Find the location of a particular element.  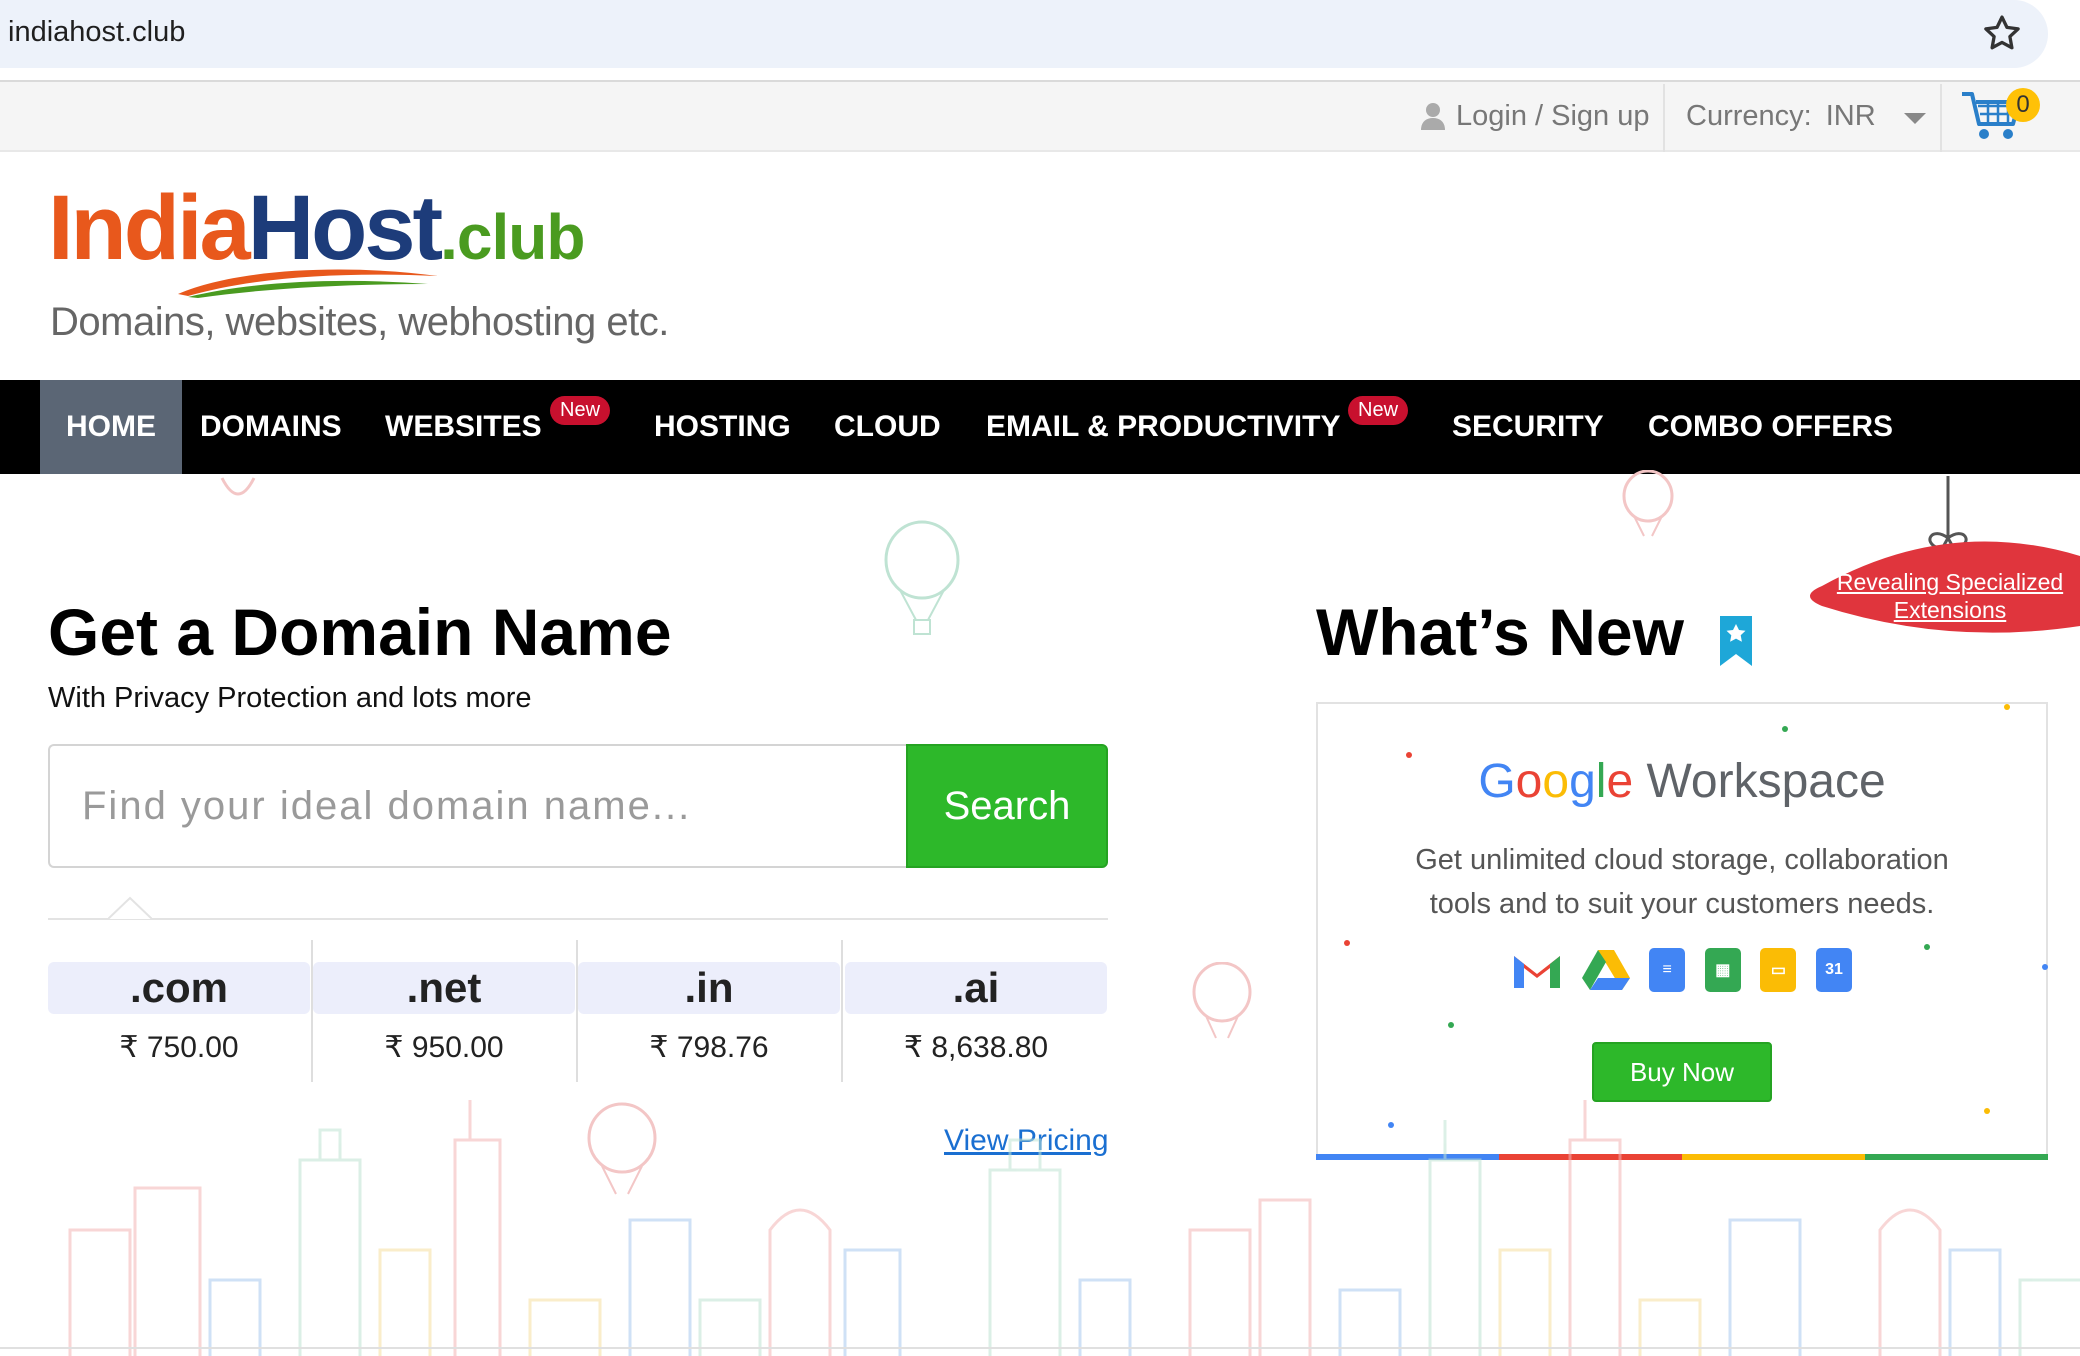

section-divider is located at coordinates (578, 919).